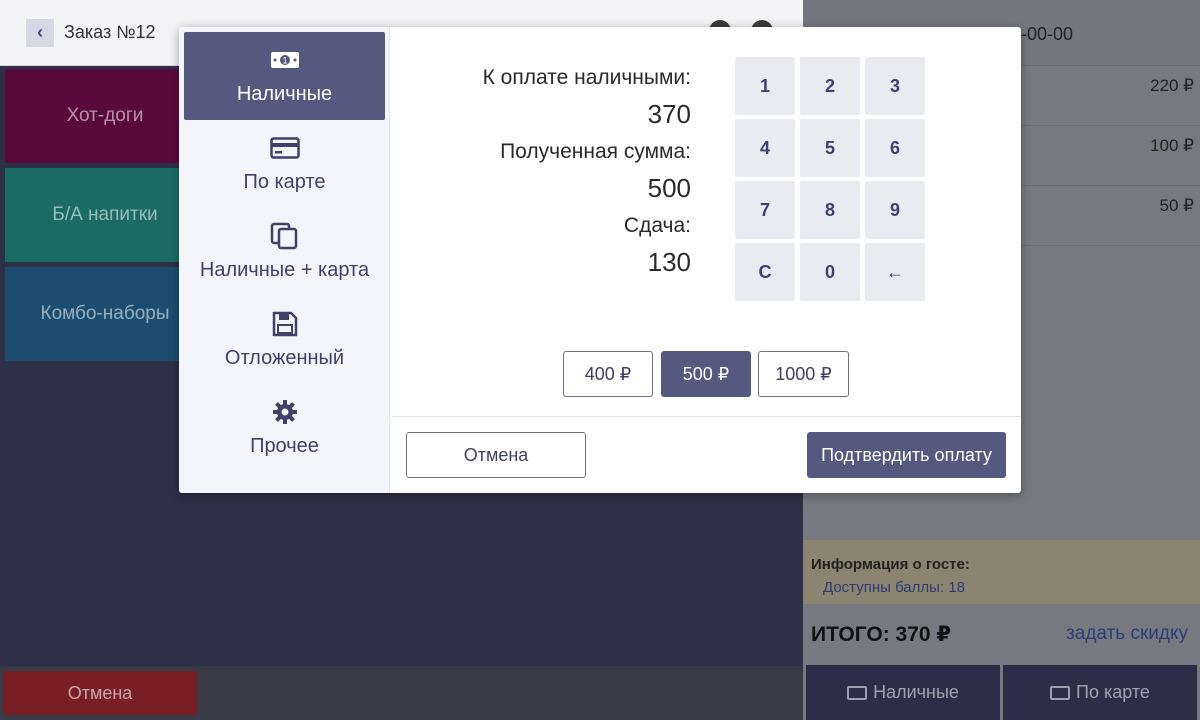  I want to click on chevron-left-icon: ‹, so click(40, 32).